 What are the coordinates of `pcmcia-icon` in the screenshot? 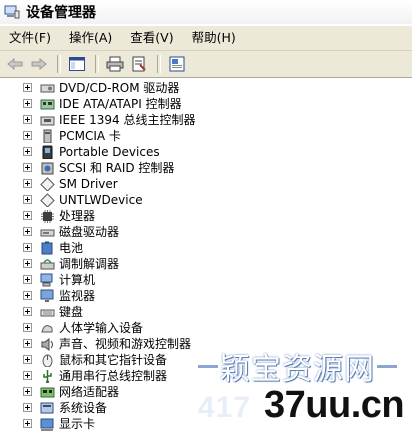 It's located at (47, 136).